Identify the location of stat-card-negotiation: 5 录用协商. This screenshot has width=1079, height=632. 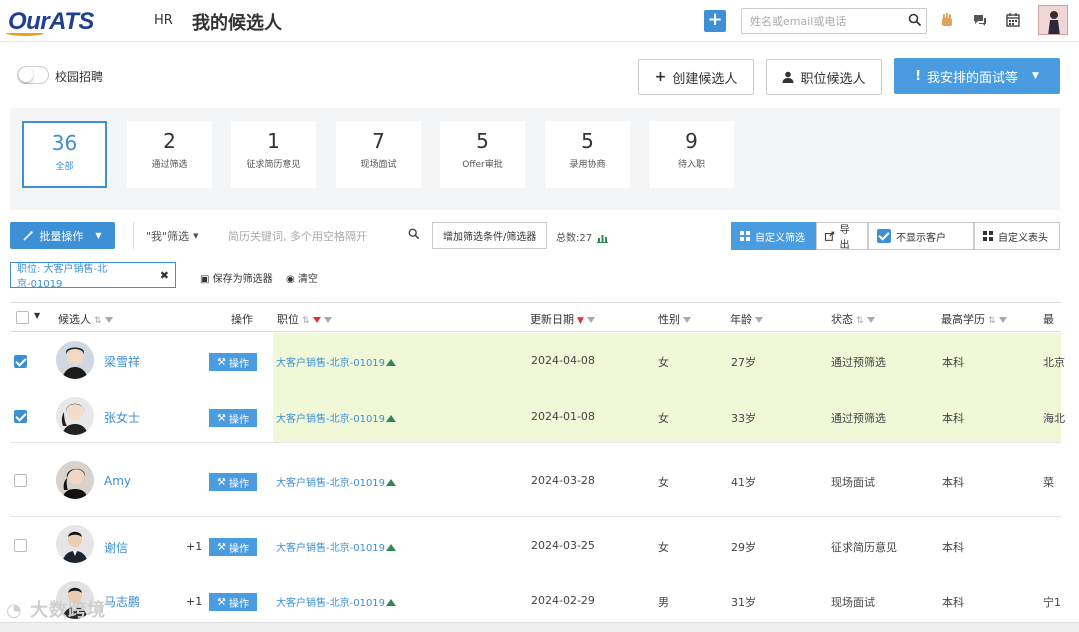
(587, 154).